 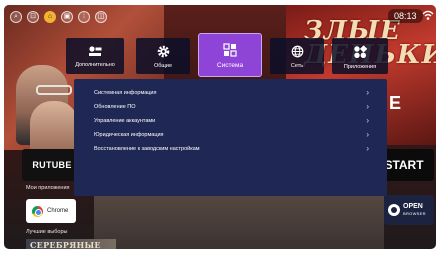 What do you see at coordinates (231, 121) in the screenshot?
I see `menu-item-account-management: Управление аккаунтами ›` at bounding box center [231, 121].